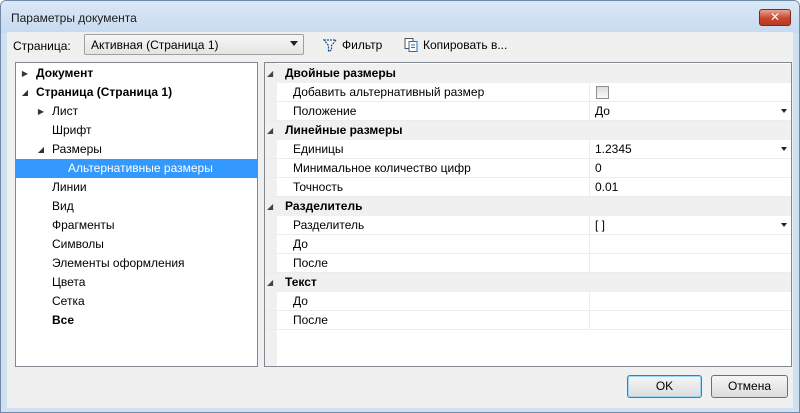  What do you see at coordinates (344, 130) in the screenshot?
I see `category-title: Линейные размеры` at bounding box center [344, 130].